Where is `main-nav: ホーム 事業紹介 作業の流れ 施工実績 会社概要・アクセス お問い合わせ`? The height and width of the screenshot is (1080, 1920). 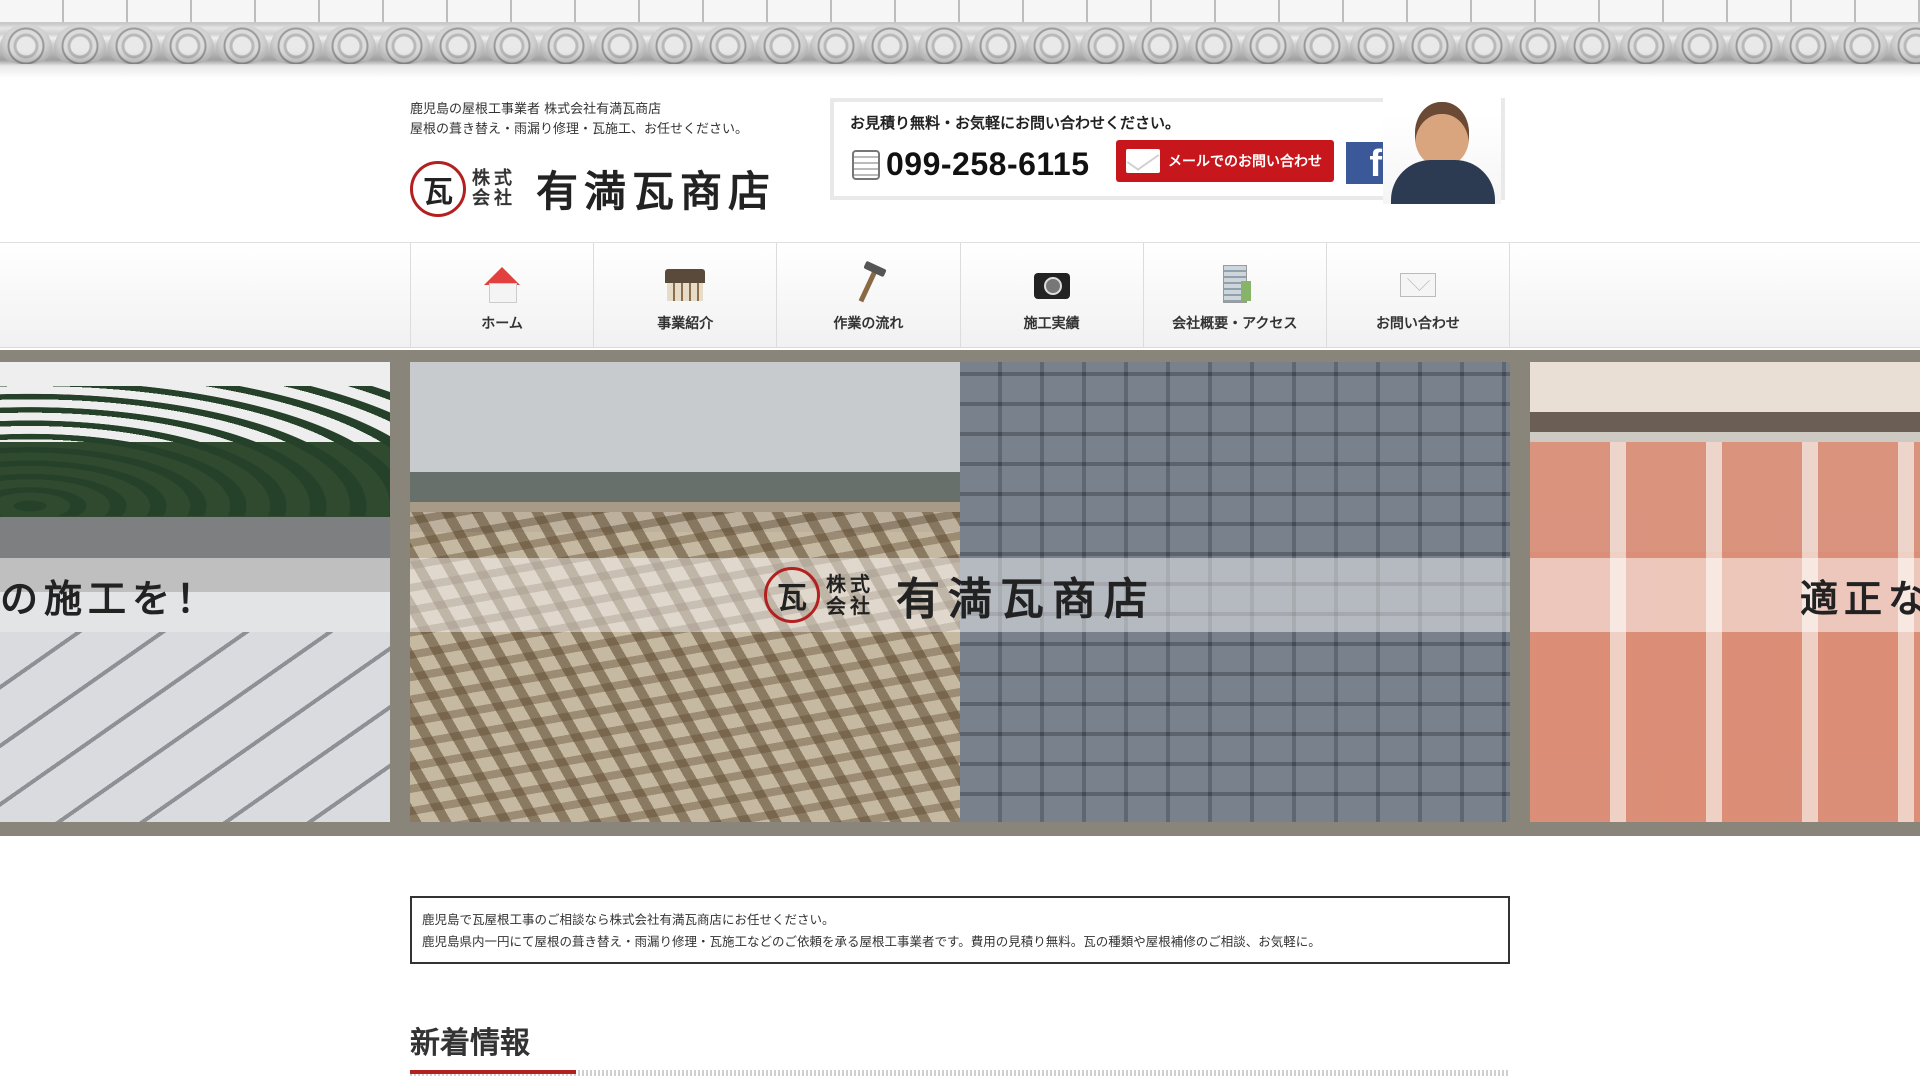 main-nav: ホーム 事業紹介 作業の流れ 施工実績 会社概要・アクセス お問い合わせ is located at coordinates (960, 295).